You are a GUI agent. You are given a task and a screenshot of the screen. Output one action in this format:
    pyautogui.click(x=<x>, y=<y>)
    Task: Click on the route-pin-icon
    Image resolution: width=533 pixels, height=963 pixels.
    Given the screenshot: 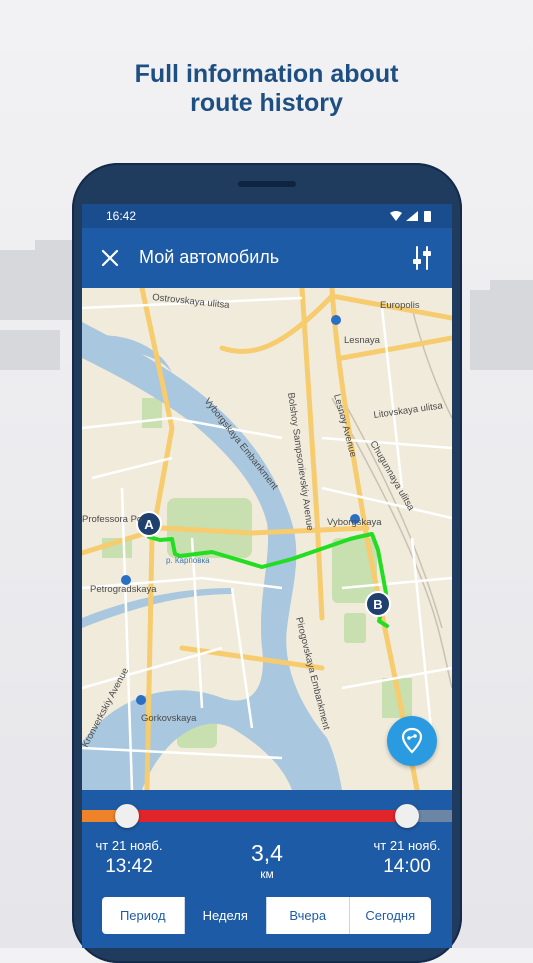 What is the action you would take?
    pyautogui.click(x=412, y=740)
    